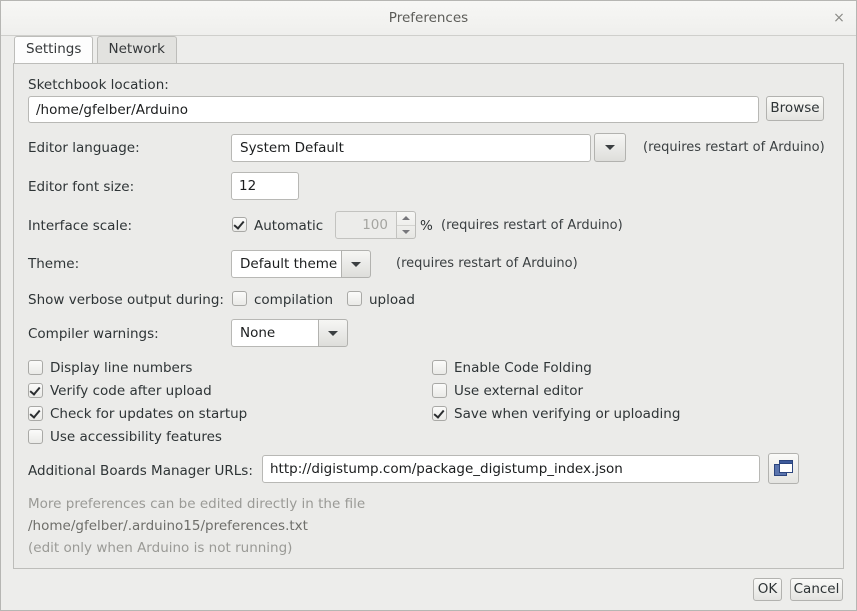 The image size is (857, 611). I want to click on interface-scale-automatic-label: Automatic, so click(288, 226).